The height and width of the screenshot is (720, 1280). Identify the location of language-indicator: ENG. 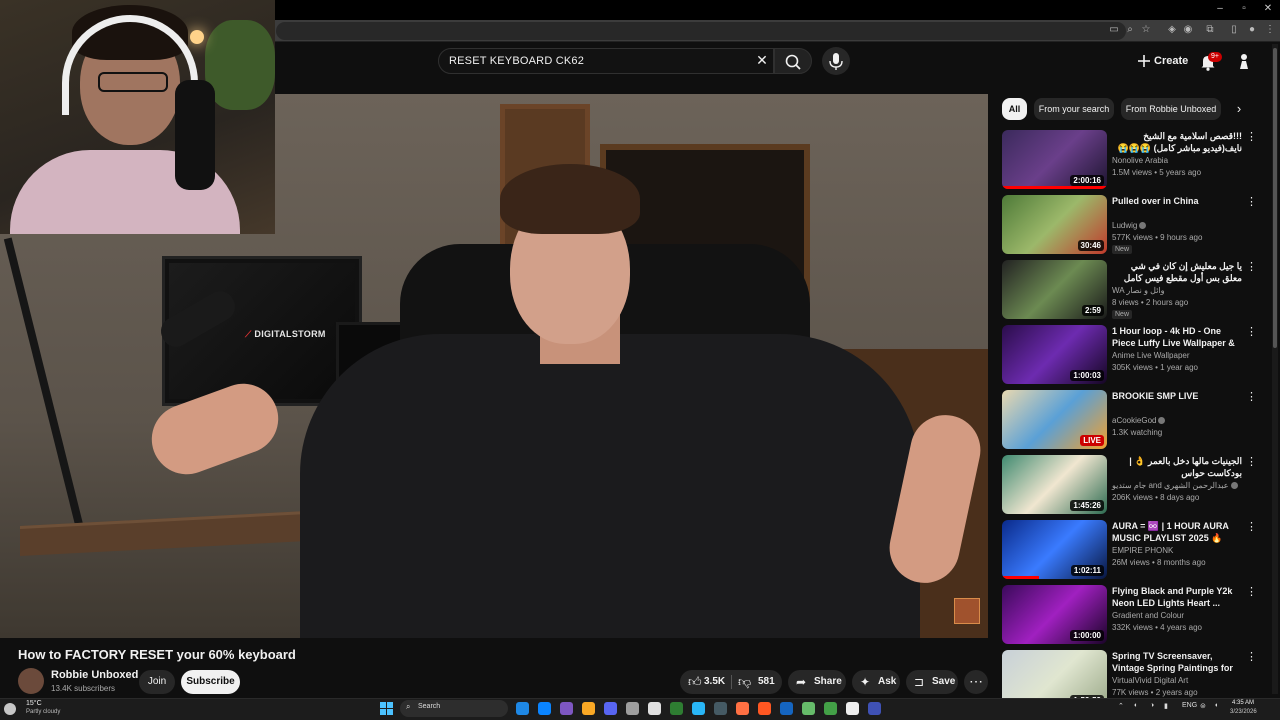
(1189, 705).